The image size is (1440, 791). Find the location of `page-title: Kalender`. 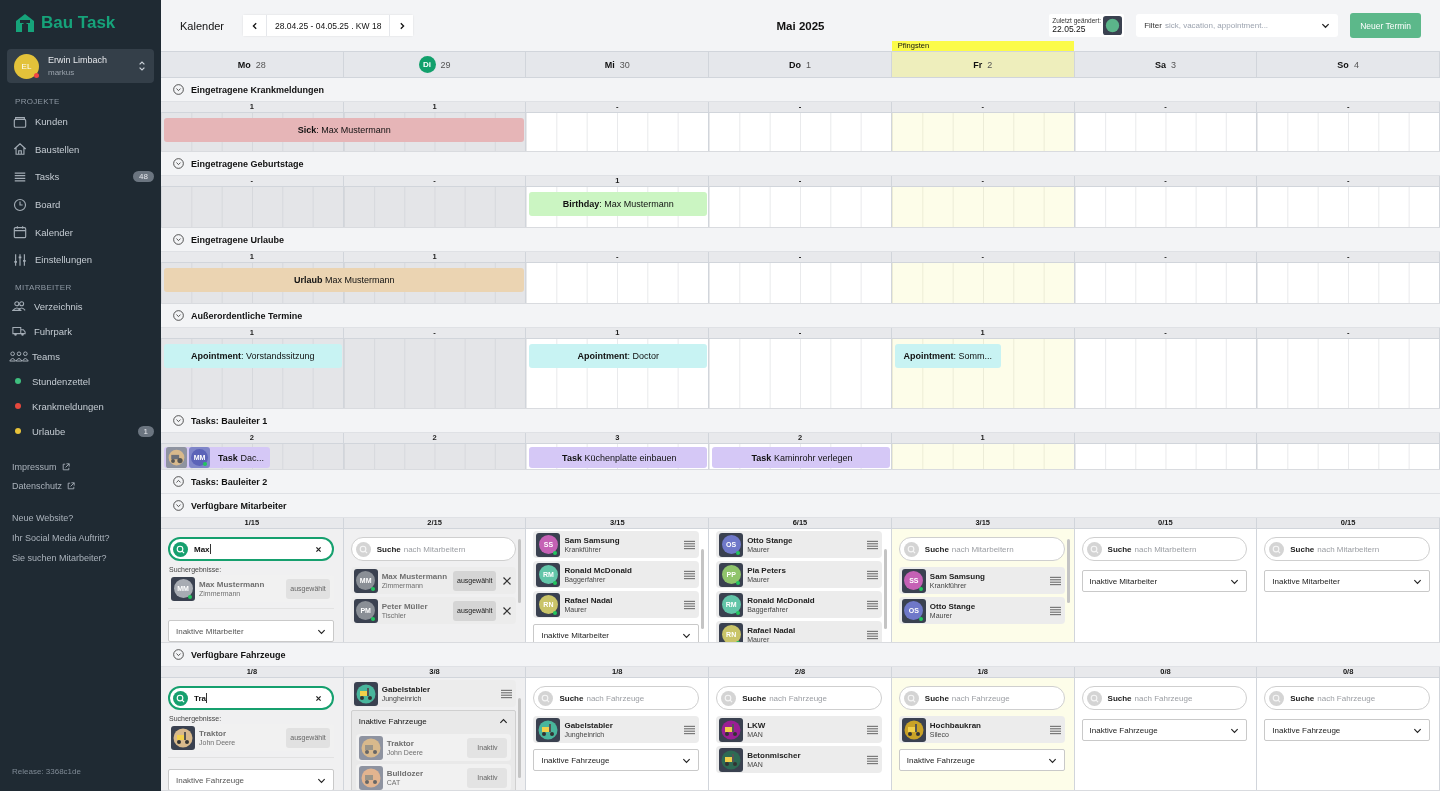

page-title: Kalender is located at coordinates (202, 25).